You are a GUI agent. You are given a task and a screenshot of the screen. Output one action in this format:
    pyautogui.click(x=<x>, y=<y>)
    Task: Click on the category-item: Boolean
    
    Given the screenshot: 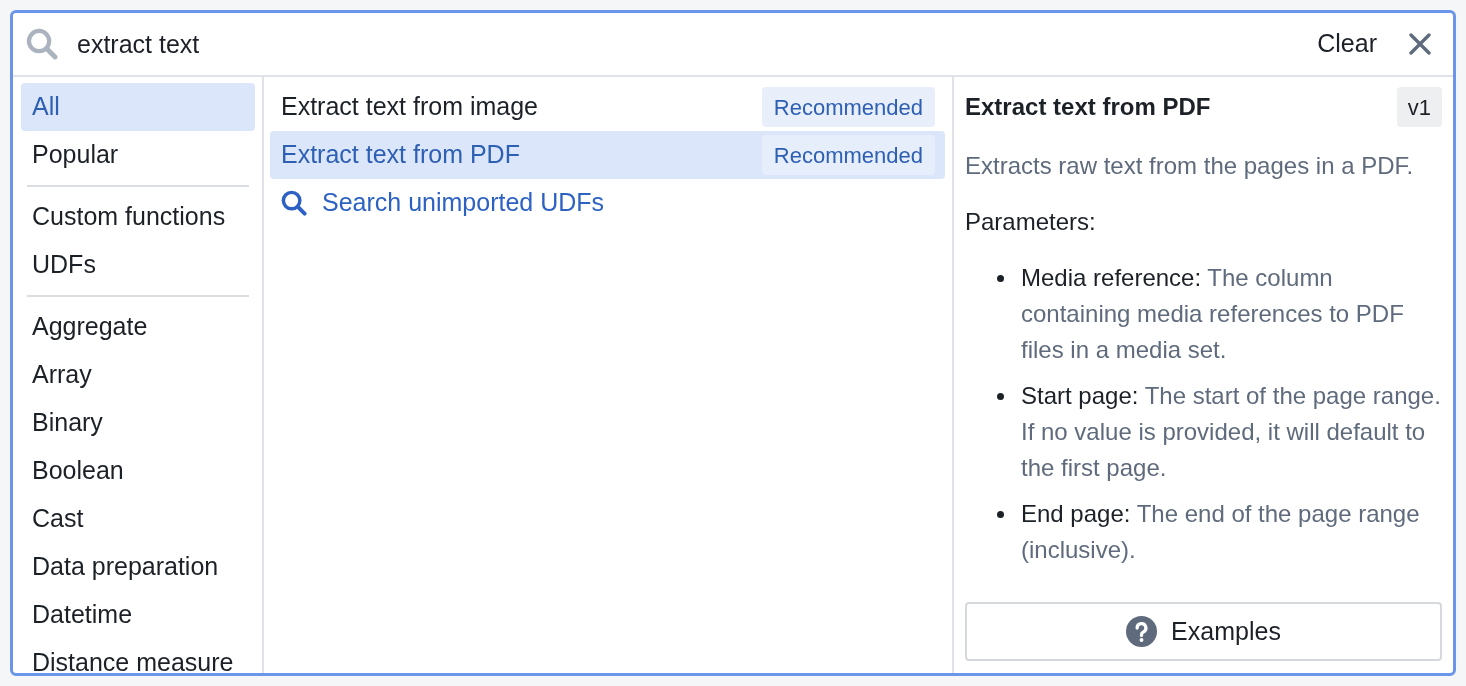 What is the action you would take?
    pyautogui.click(x=138, y=471)
    